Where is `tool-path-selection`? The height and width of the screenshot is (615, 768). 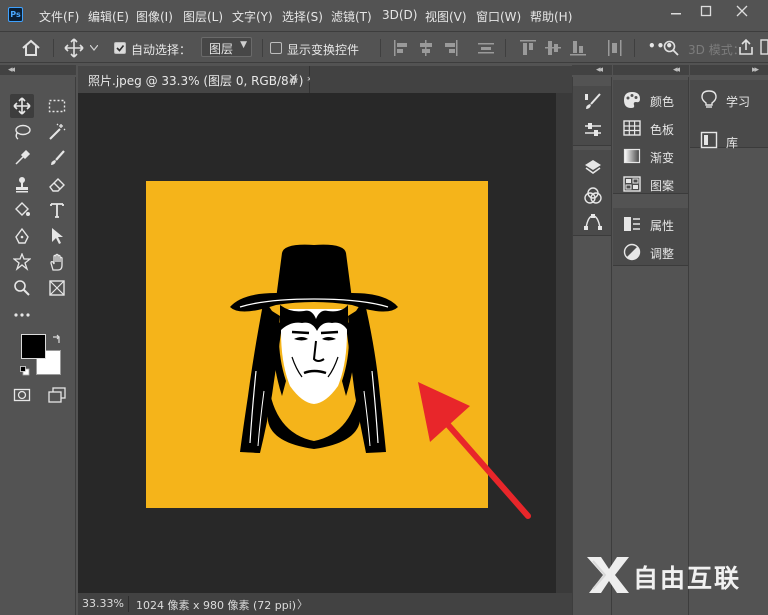
tool-path-selection is located at coordinates (57, 236).